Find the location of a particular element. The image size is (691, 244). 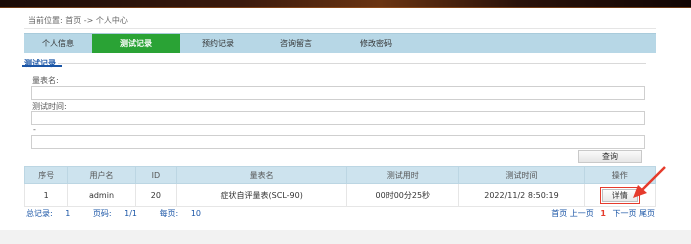

tab-change-password: 修改密码 is located at coordinates (376, 43).